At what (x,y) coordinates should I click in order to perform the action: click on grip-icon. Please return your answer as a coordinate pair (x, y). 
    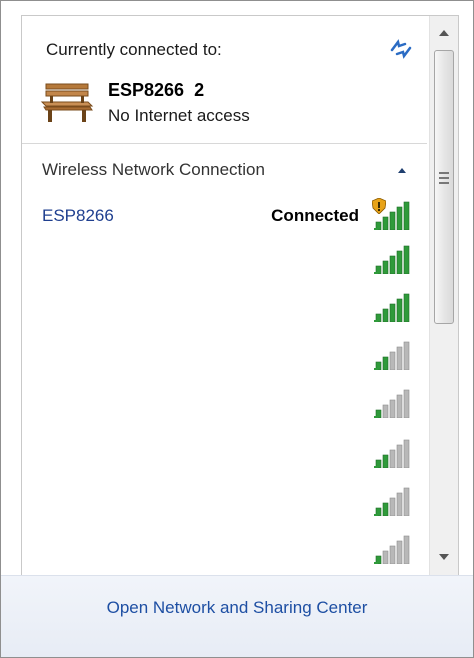
    Looking at the image, I should click on (444, 178).